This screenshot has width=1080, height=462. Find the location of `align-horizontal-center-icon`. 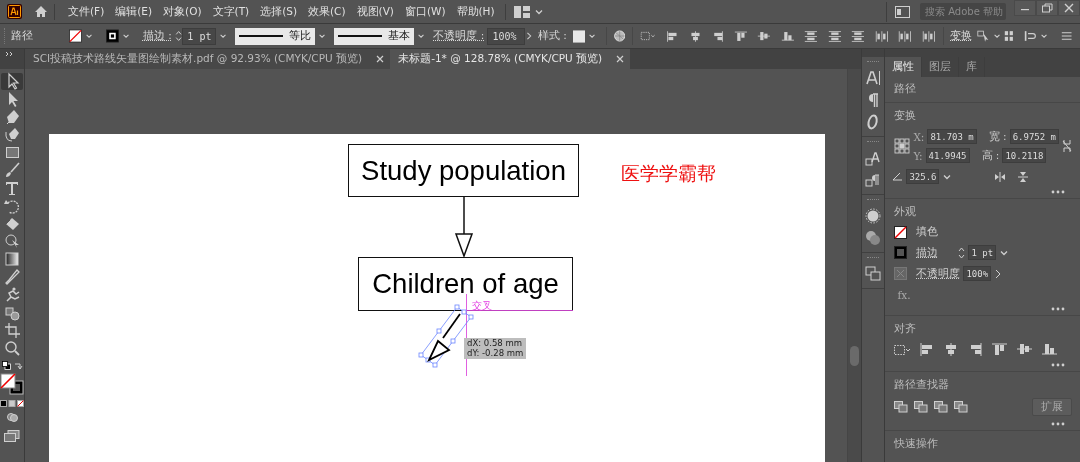

align-horizontal-center-icon is located at coordinates (695, 36).